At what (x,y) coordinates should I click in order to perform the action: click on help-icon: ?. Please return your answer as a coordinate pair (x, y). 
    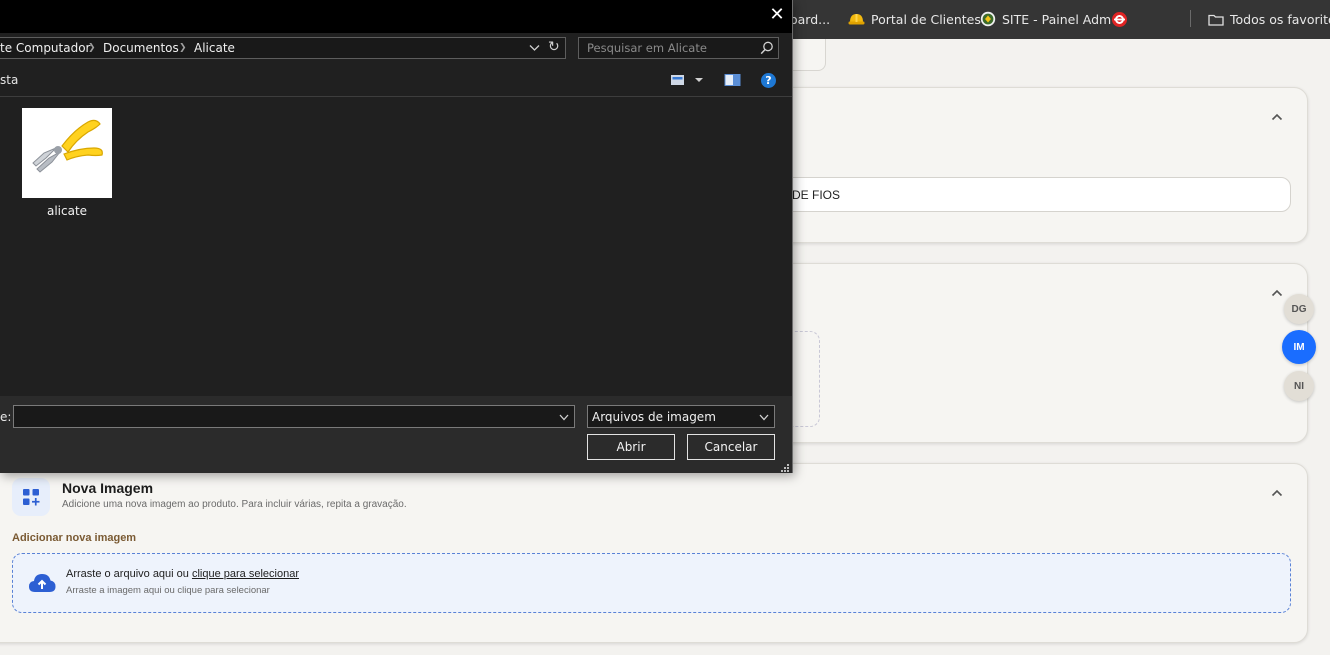
    Looking at the image, I should click on (768, 80).